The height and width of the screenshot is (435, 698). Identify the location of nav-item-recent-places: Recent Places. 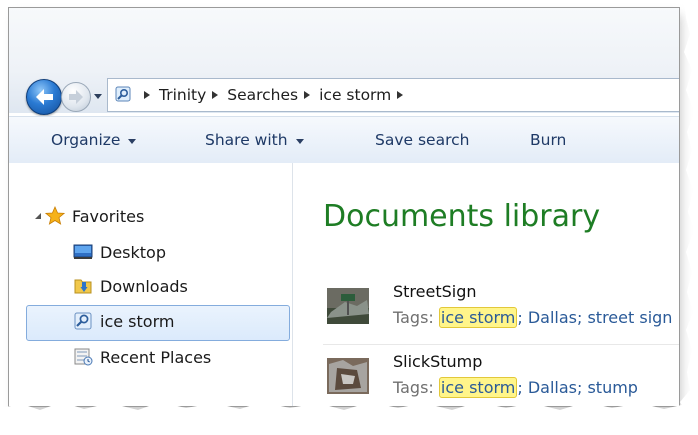
(142, 357).